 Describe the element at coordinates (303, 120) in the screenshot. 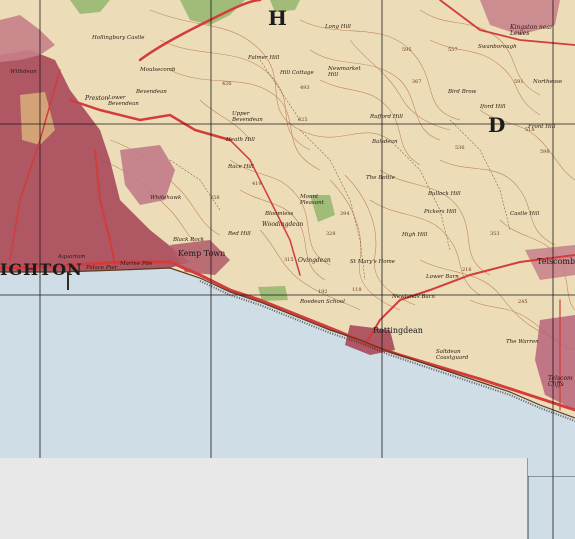

I see `spot-height: 625` at that location.